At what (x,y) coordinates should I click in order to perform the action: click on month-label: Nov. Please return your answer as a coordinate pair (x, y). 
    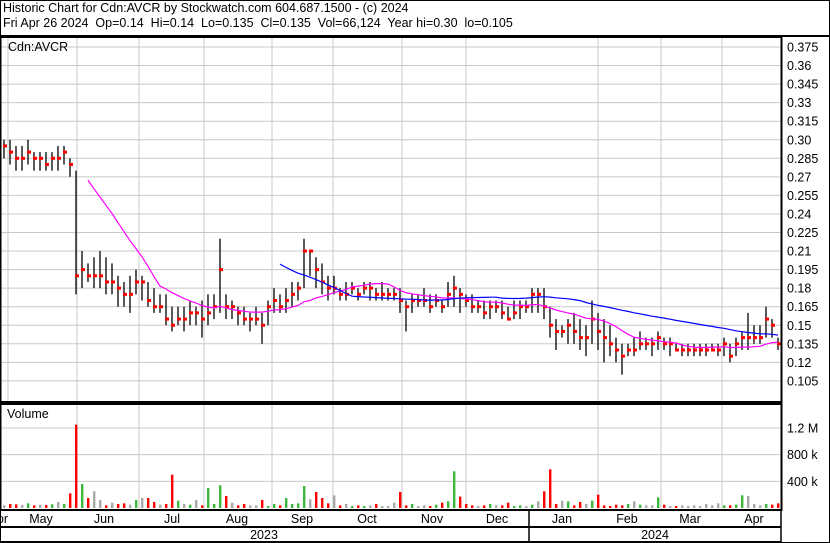
    Looking at the image, I should click on (432, 519).